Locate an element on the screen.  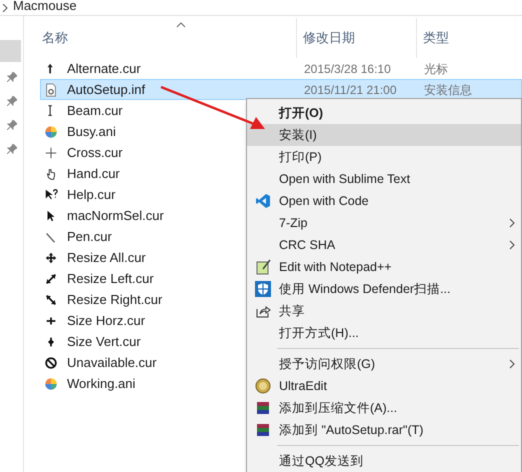
date-cell-text: 2015/3/28 16:10 is located at coordinates (347, 69).